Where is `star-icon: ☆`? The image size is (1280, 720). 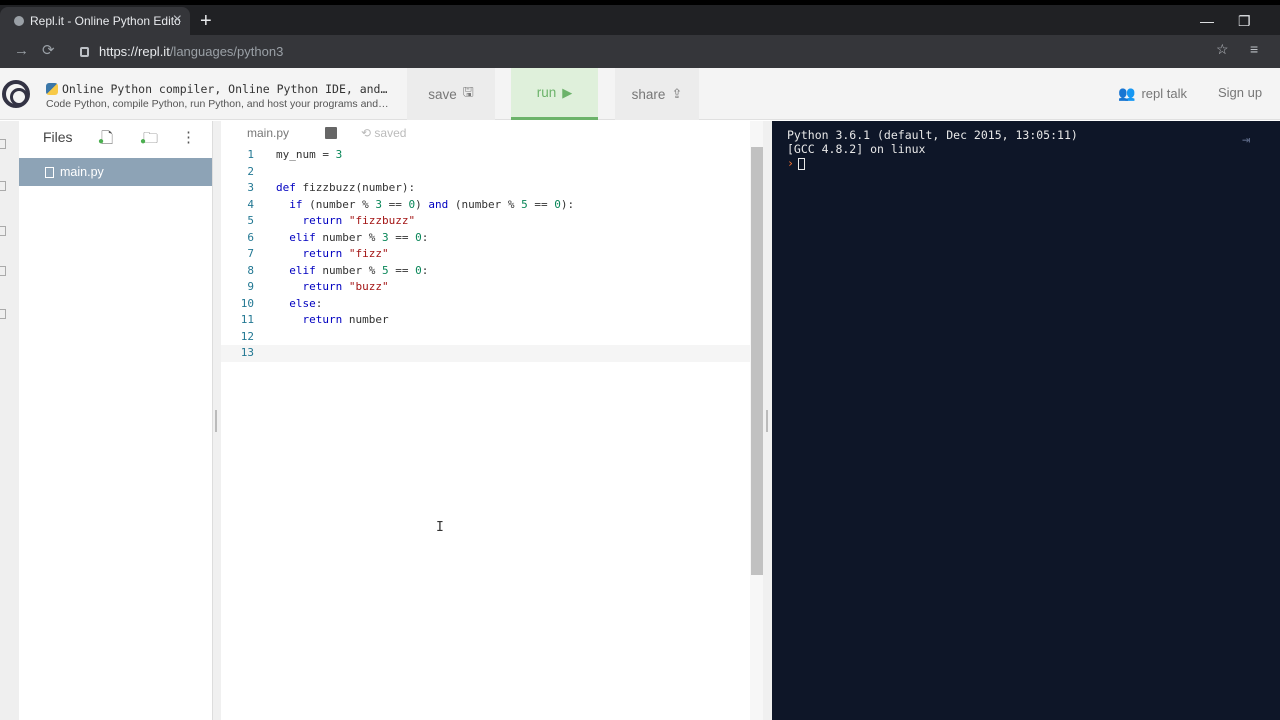
star-icon: ☆ is located at coordinates (1222, 49).